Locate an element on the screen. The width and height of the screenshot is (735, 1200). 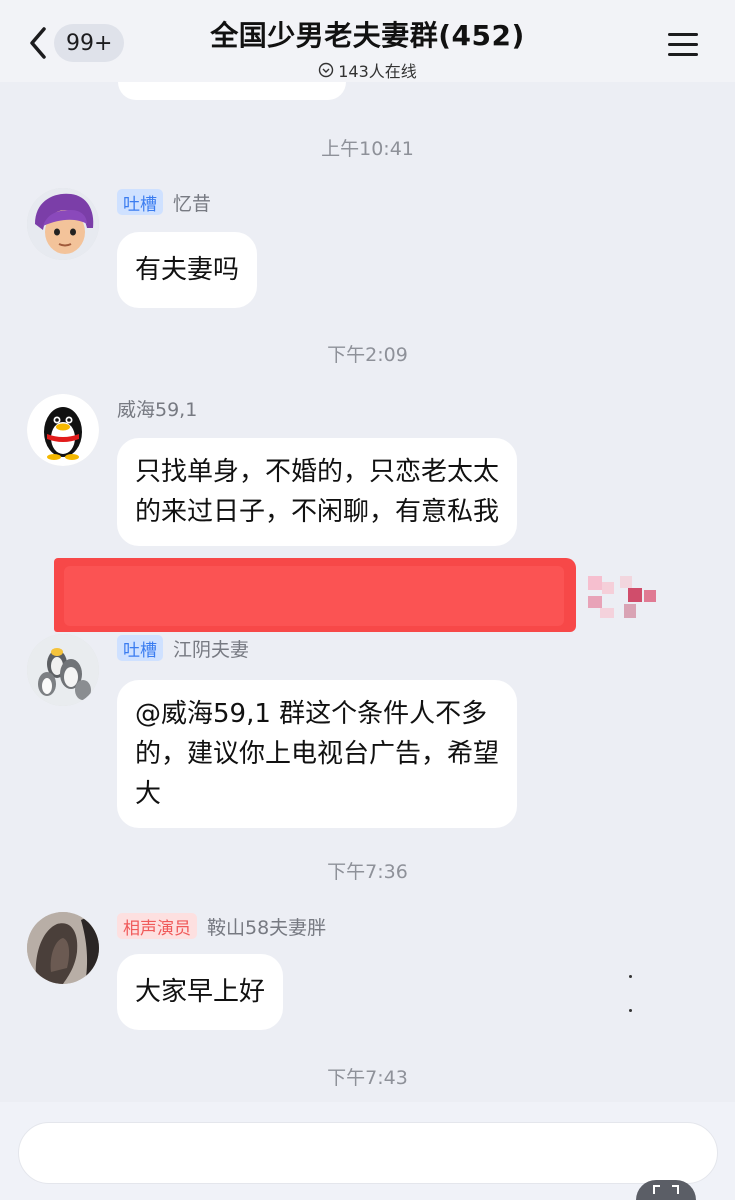
menu-icon is located at coordinates (683, 34).